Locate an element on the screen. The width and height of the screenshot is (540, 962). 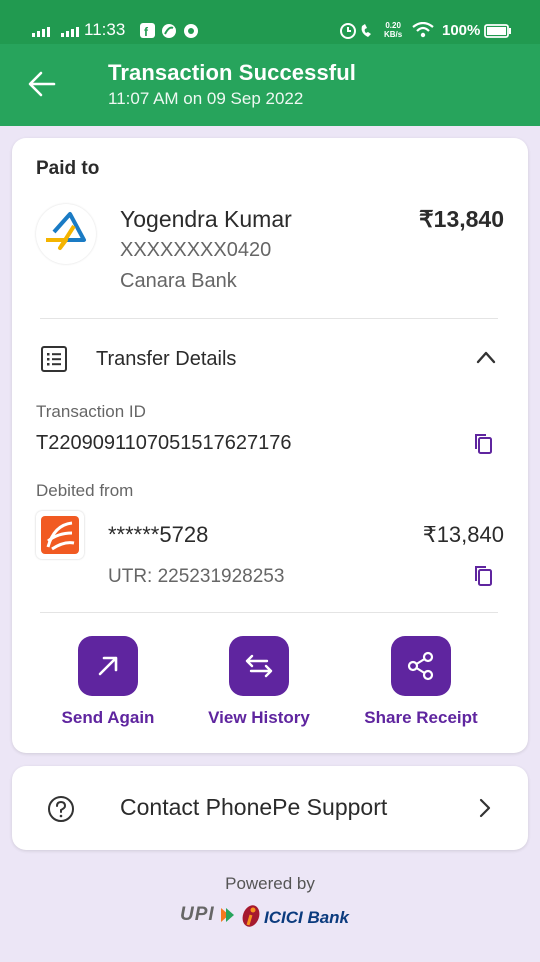
page-title: Transaction Successful is located at coordinates (232, 72).